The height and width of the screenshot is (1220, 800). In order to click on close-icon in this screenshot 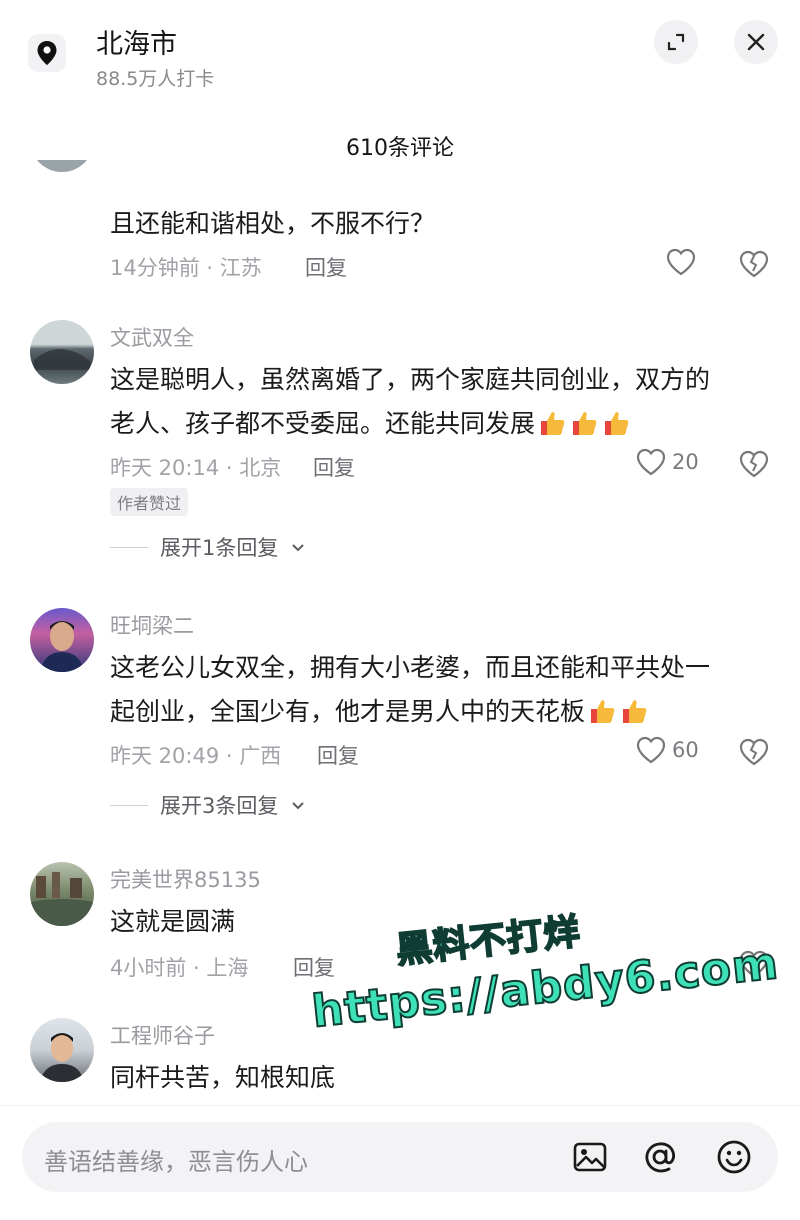, I will do `click(756, 42)`.